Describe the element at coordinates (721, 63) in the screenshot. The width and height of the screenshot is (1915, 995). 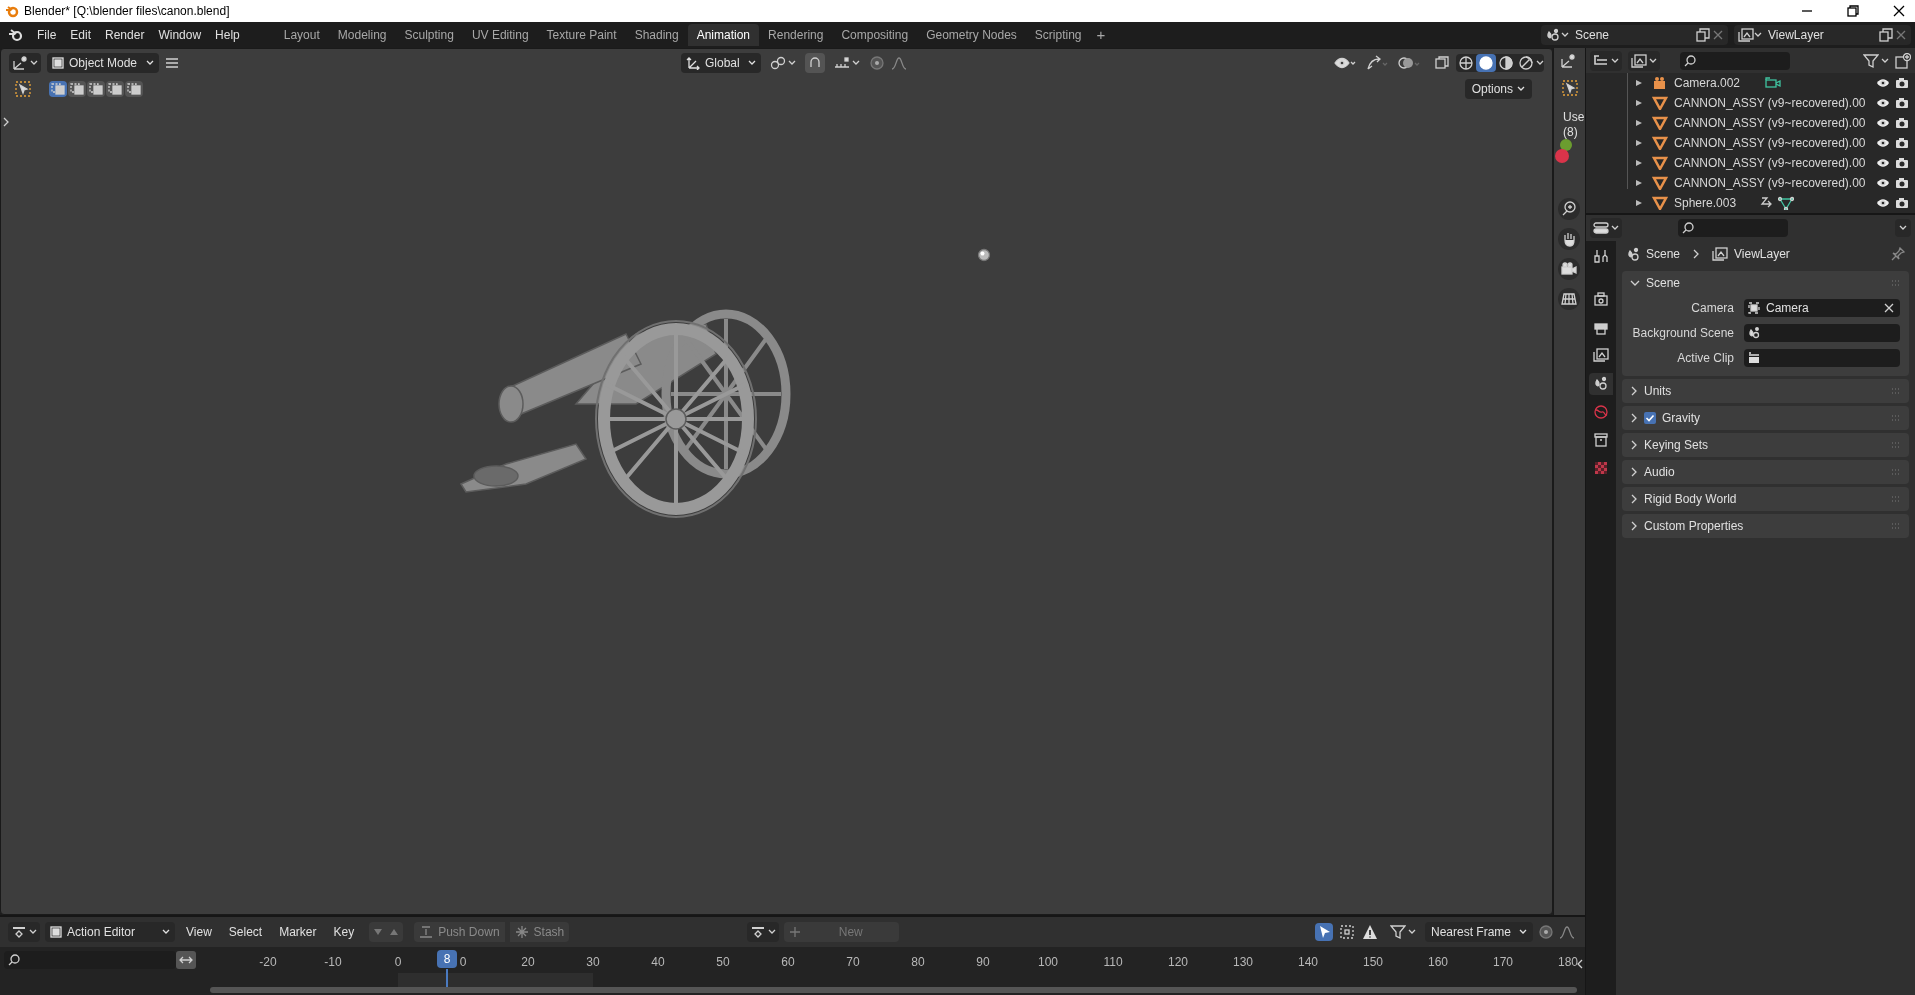
I see `orientation-dropdown: Global` at that location.